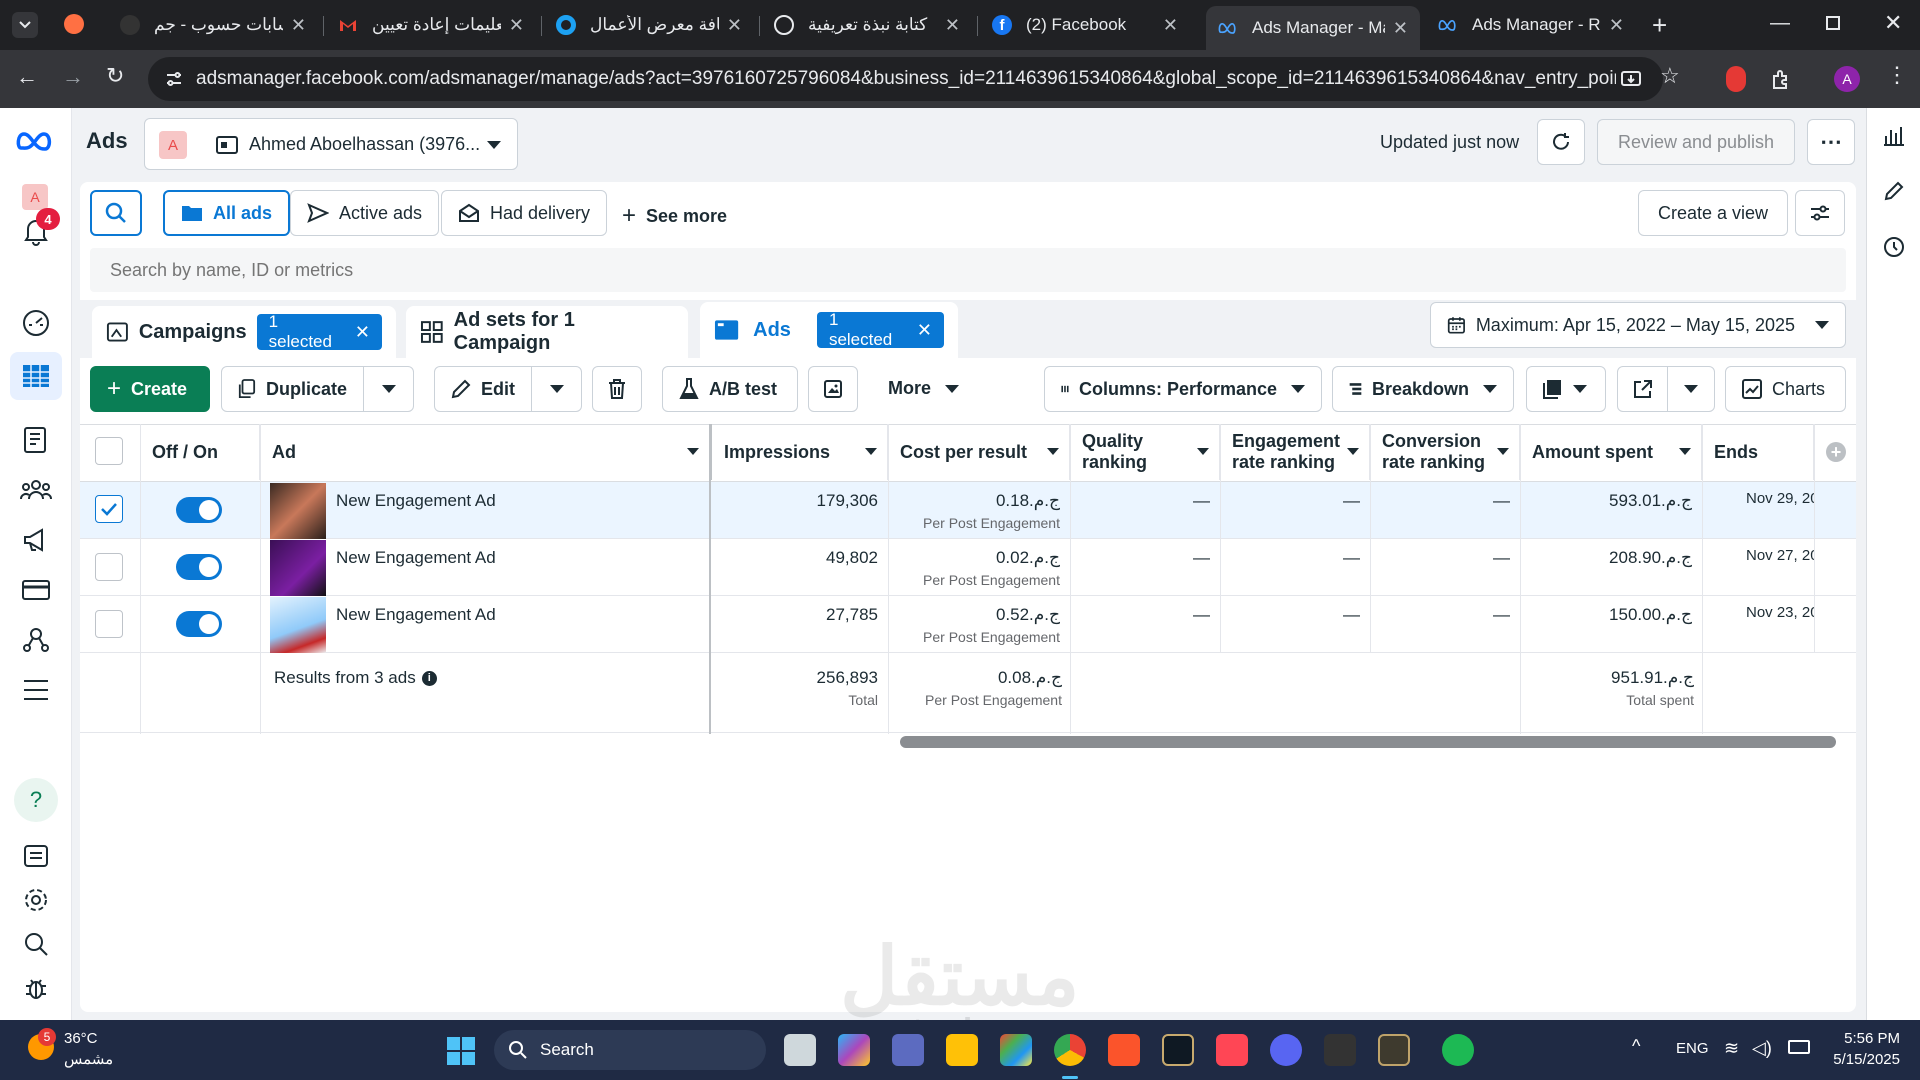 The width and height of the screenshot is (1920, 1080). I want to click on column-quality-ranking: Quality ranking, so click(1145, 452).